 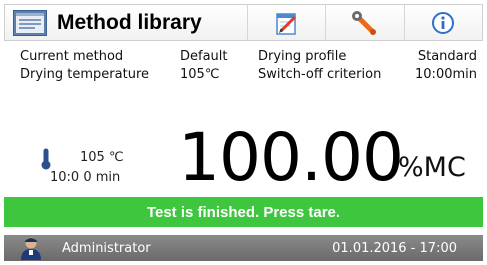 I want to click on toolbar: Method library, so click(x=243, y=22).